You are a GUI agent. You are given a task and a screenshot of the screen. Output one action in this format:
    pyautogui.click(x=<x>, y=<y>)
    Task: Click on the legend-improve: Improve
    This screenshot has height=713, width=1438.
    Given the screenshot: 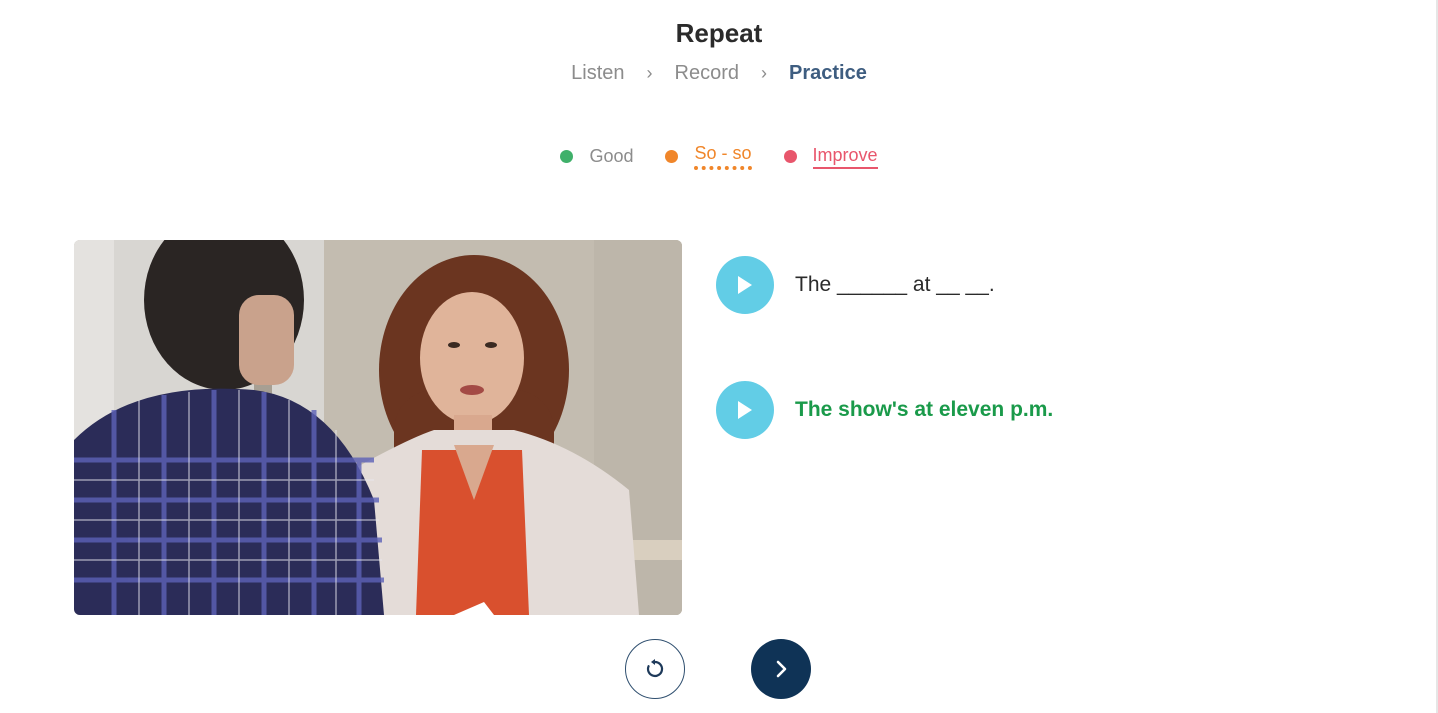 What is the action you would take?
    pyautogui.click(x=830, y=157)
    